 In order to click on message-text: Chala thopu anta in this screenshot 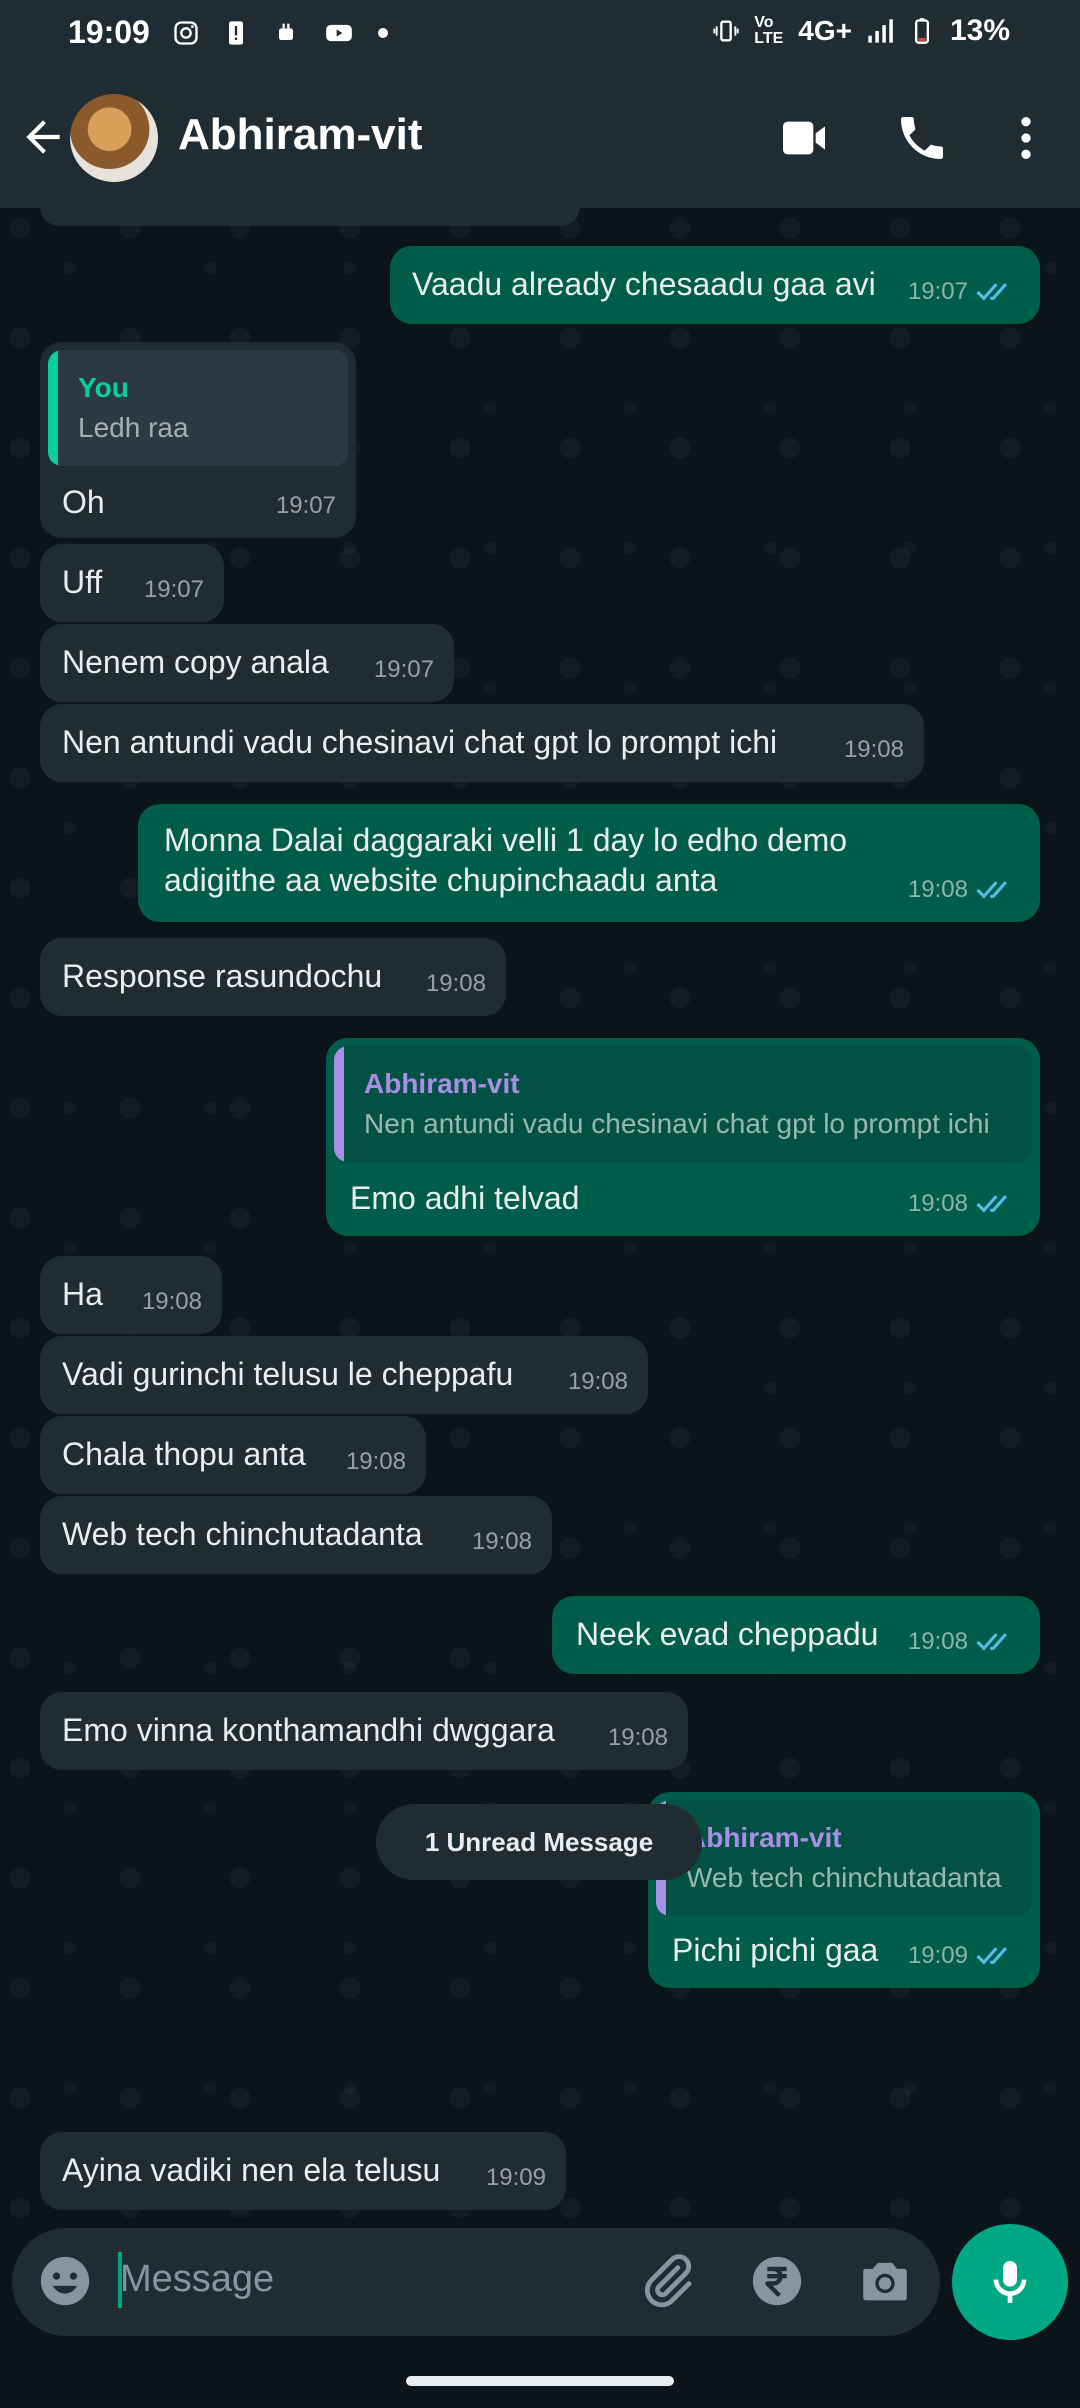, I will do `click(184, 1454)`.